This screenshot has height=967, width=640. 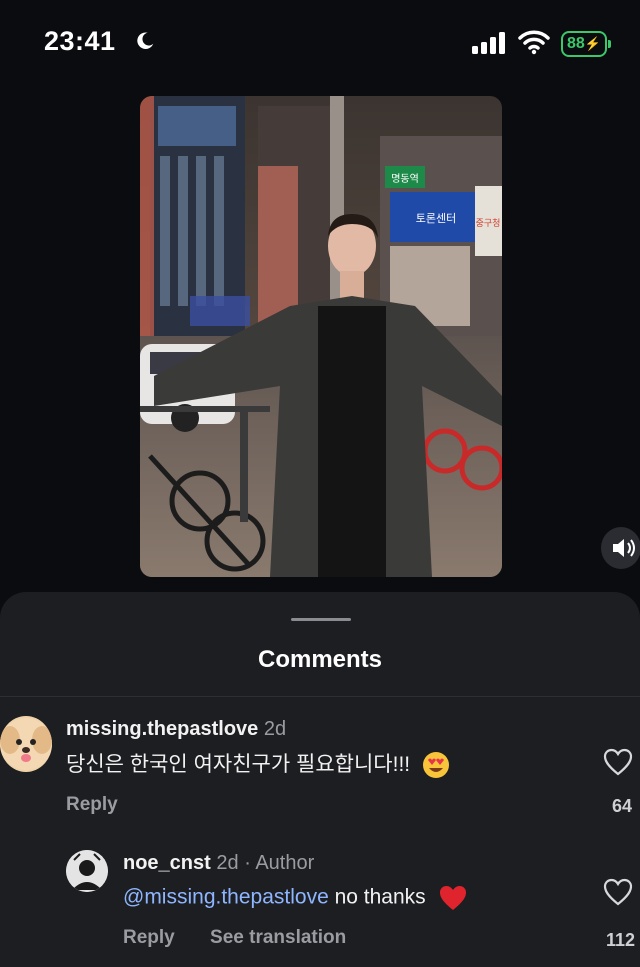 What do you see at coordinates (488, 223) in the screenshot?
I see `sign-text-3: 중구청` at bounding box center [488, 223].